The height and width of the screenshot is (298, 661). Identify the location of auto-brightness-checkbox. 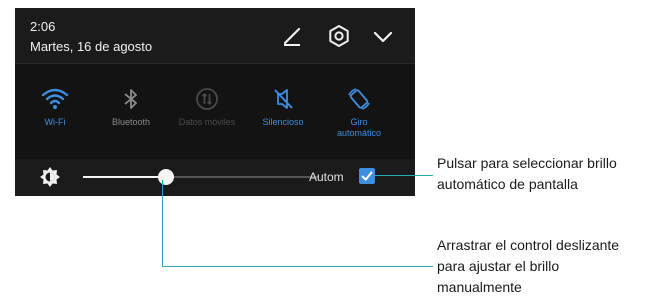
(367, 176).